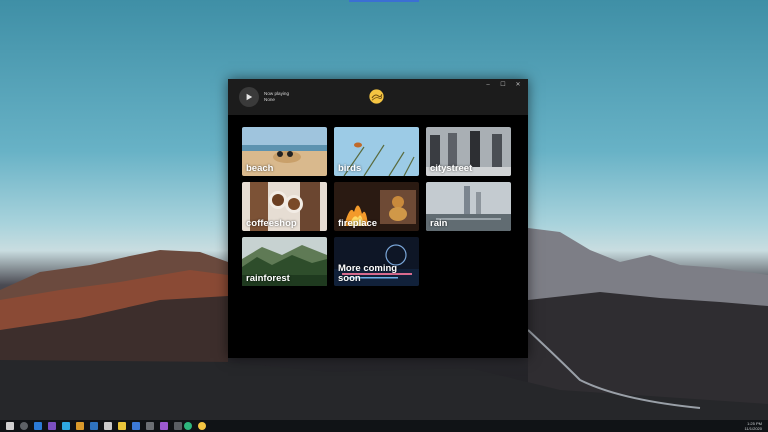  What do you see at coordinates (468, 206) in the screenshot?
I see `sound-tile-rain: rain` at bounding box center [468, 206].